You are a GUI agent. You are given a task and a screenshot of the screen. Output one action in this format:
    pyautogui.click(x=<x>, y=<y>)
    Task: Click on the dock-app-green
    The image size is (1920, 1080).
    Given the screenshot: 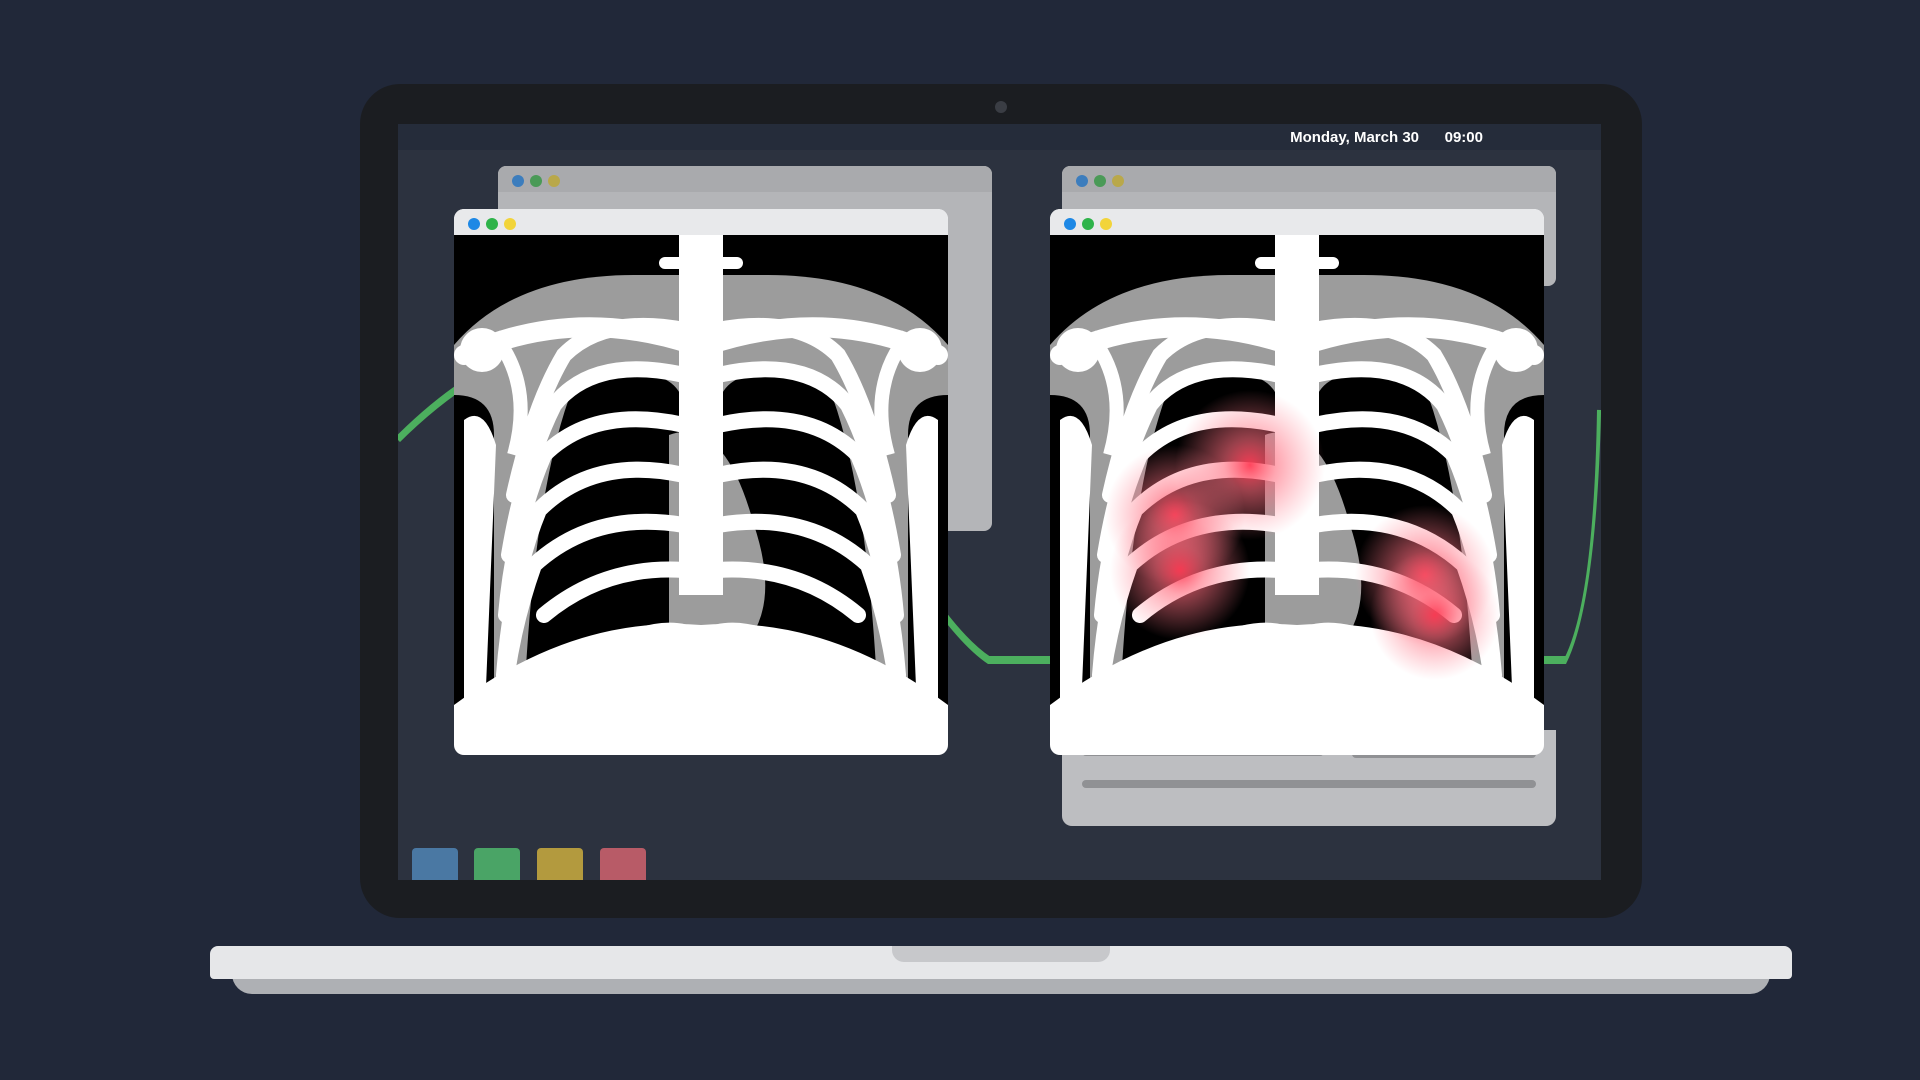 What is the action you would take?
    pyautogui.click(x=497, y=864)
    